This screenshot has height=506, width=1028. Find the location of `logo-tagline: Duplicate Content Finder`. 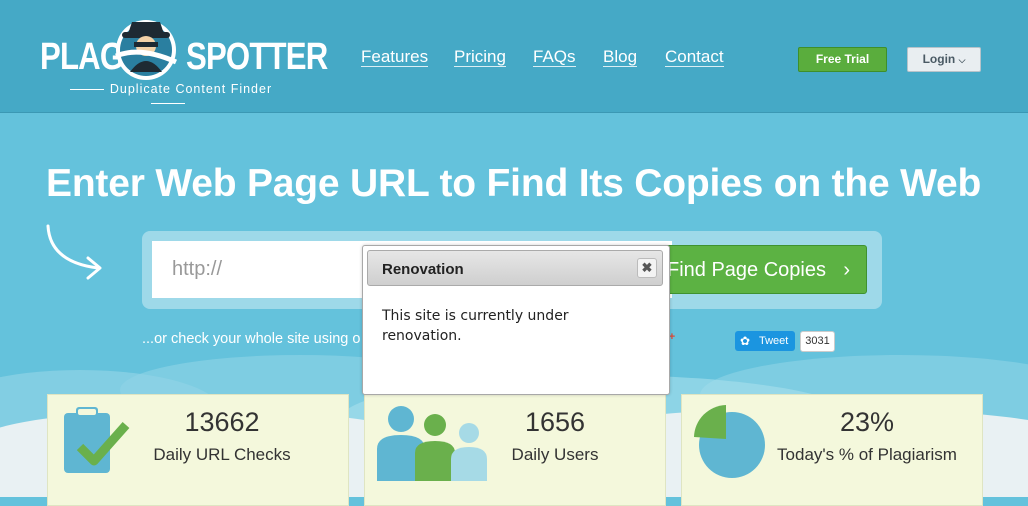

logo-tagline: Duplicate Content Finder is located at coordinates (168, 96).